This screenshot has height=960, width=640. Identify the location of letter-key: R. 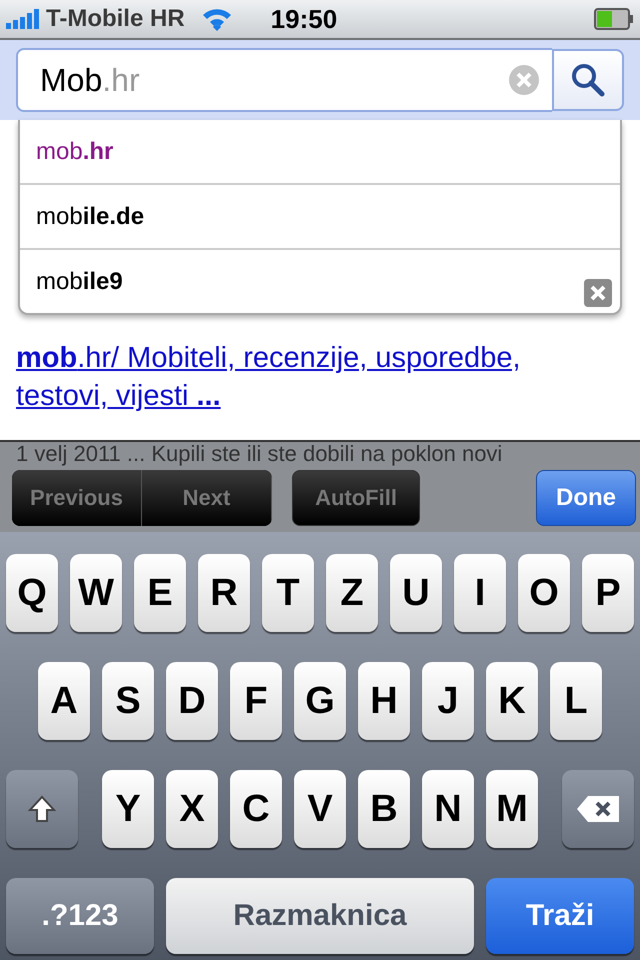
(224, 593).